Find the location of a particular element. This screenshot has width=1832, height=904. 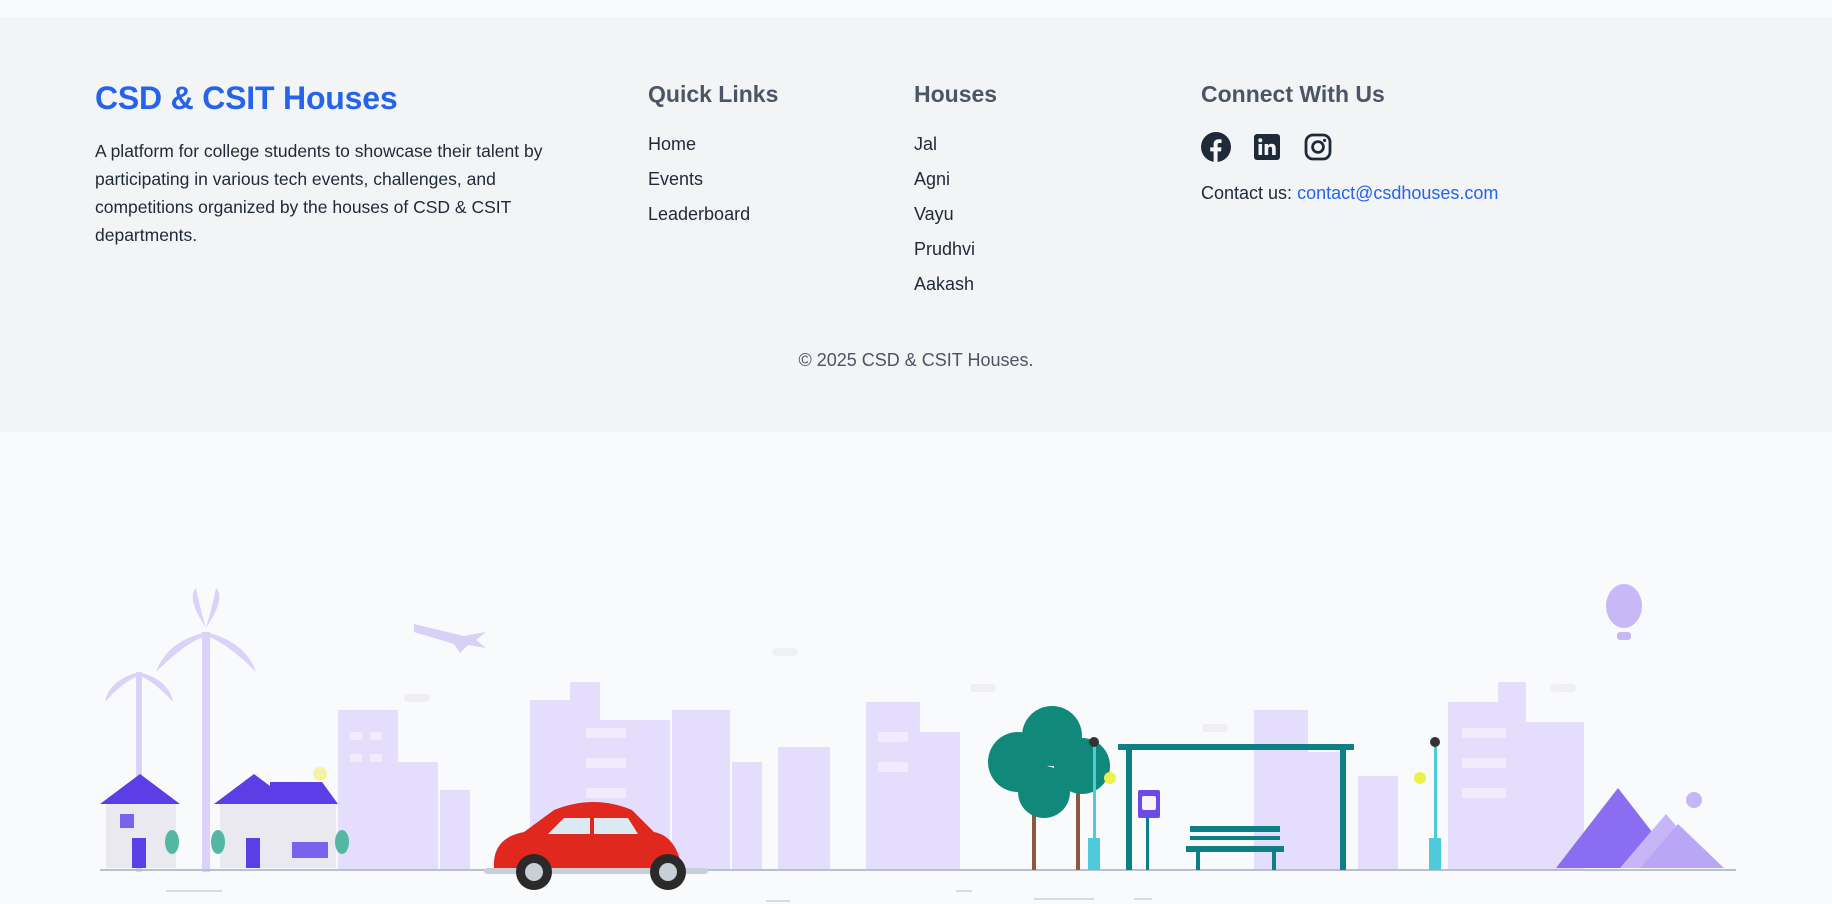

facebook-icon is located at coordinates (1216, 147).